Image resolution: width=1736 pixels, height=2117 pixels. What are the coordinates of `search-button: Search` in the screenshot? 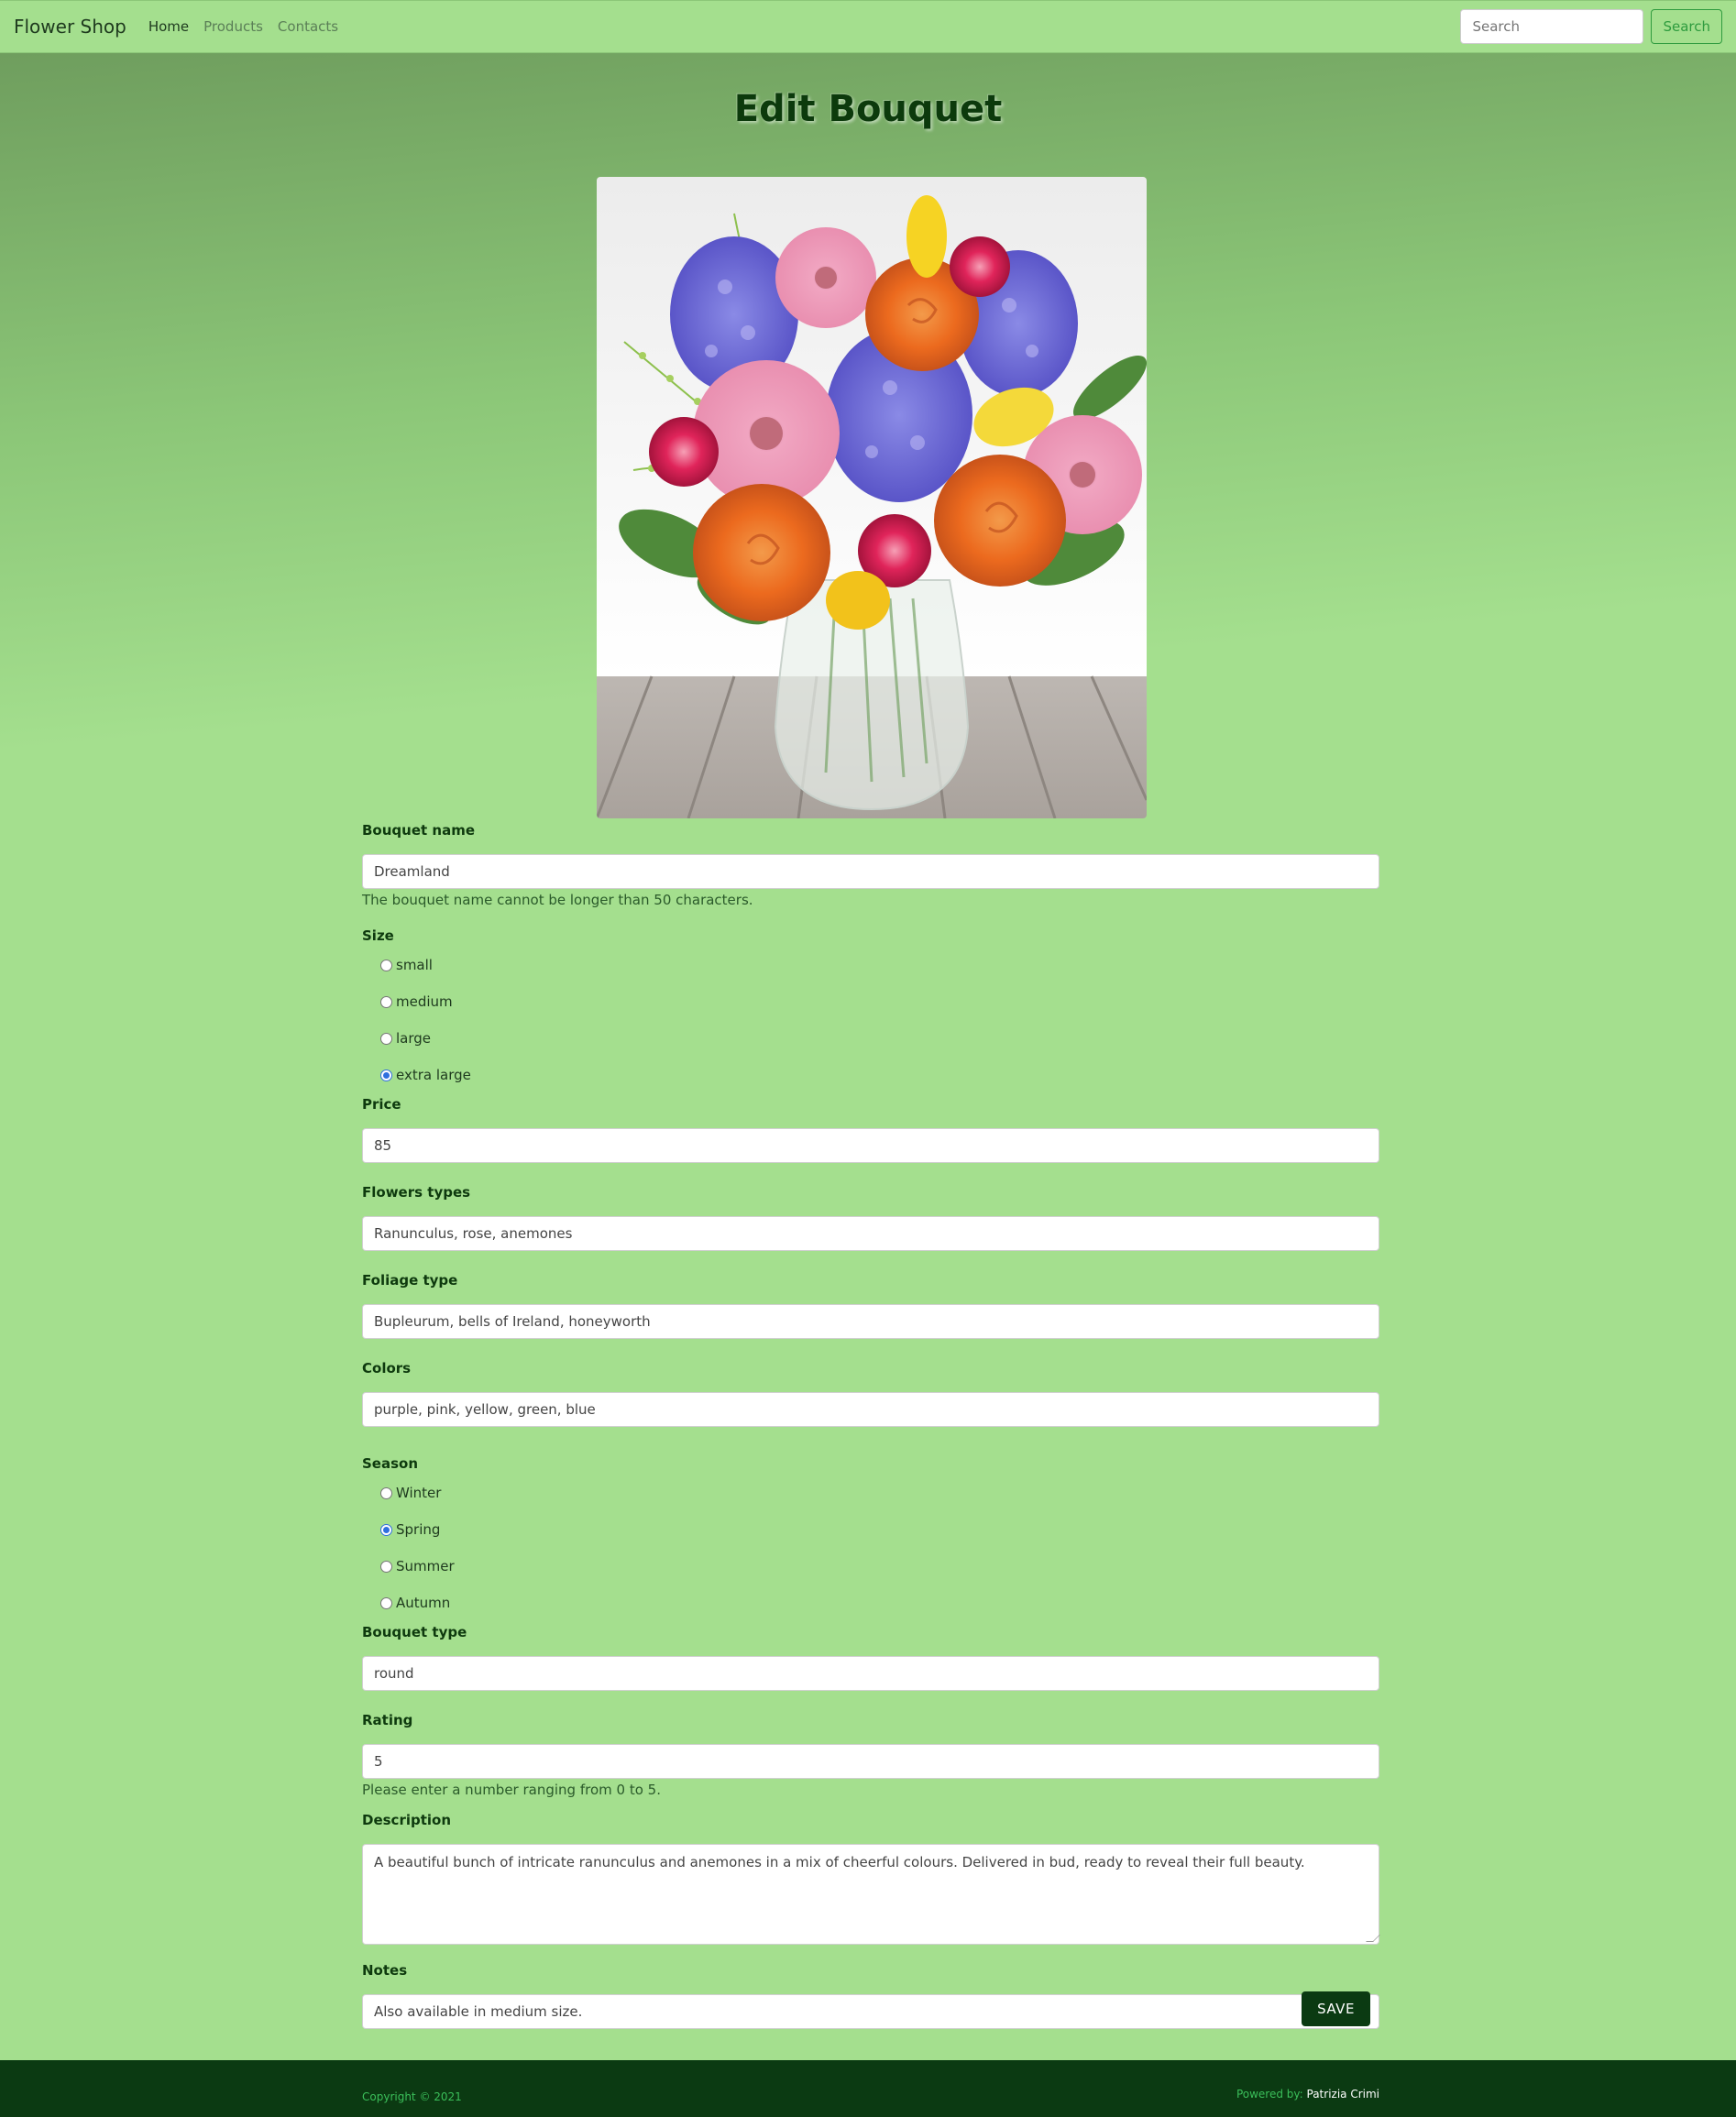 It's located at (1687, 26).